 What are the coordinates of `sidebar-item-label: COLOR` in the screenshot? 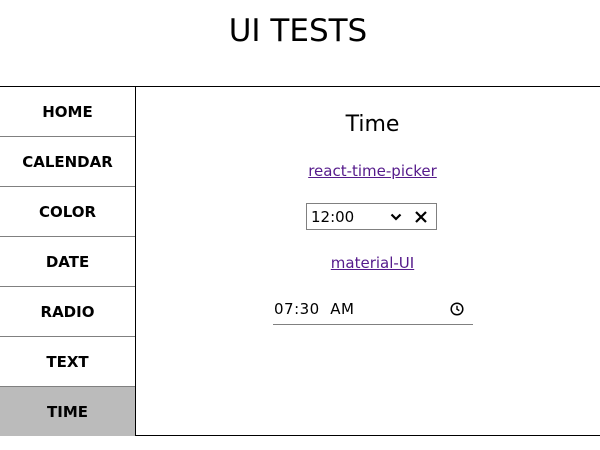 It's located at (67, 211).